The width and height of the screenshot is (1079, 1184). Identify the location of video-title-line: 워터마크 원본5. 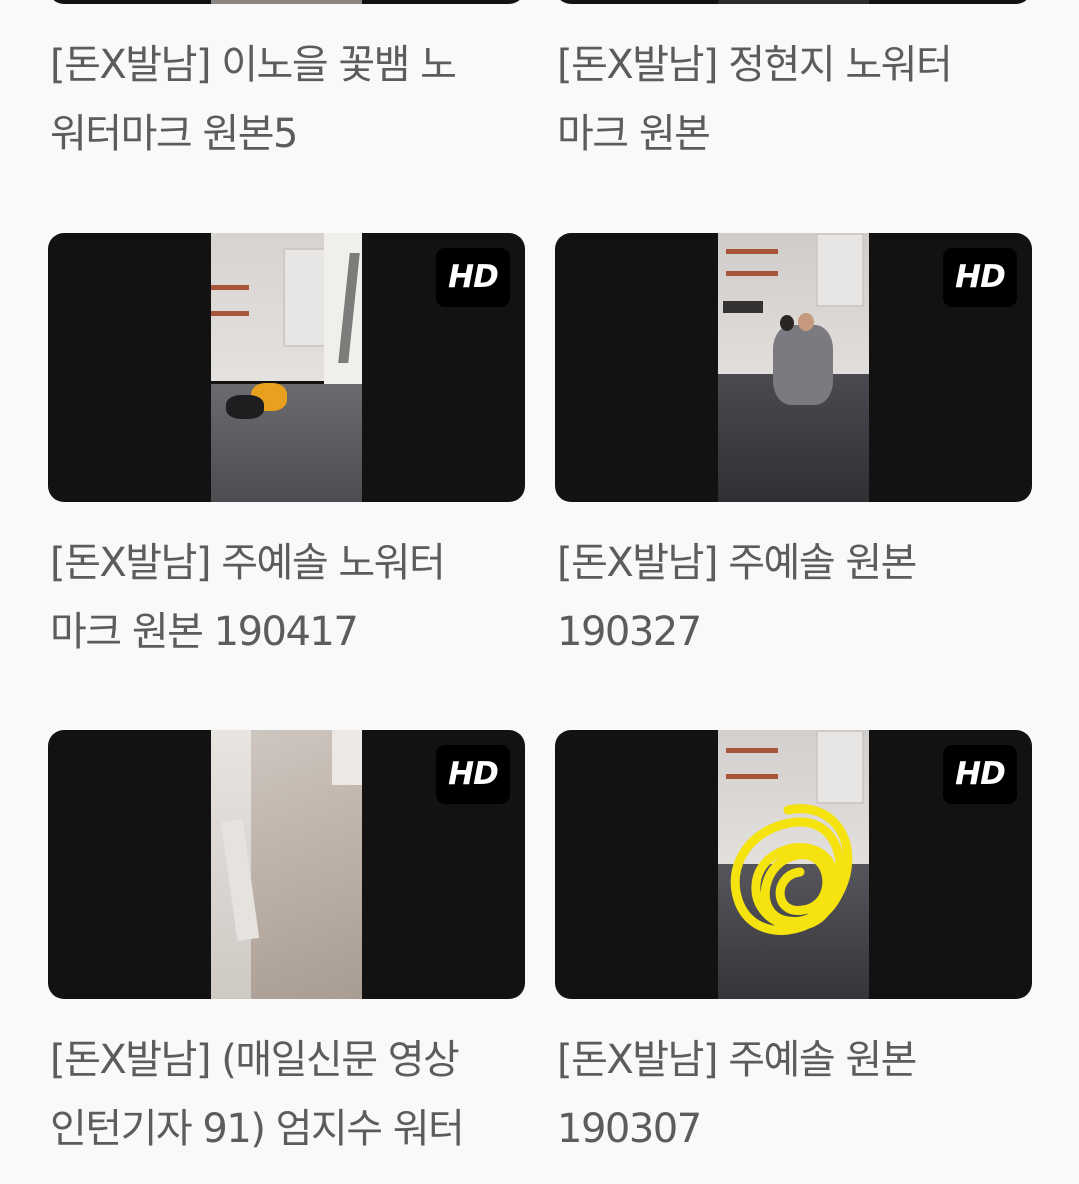
(174, 134).